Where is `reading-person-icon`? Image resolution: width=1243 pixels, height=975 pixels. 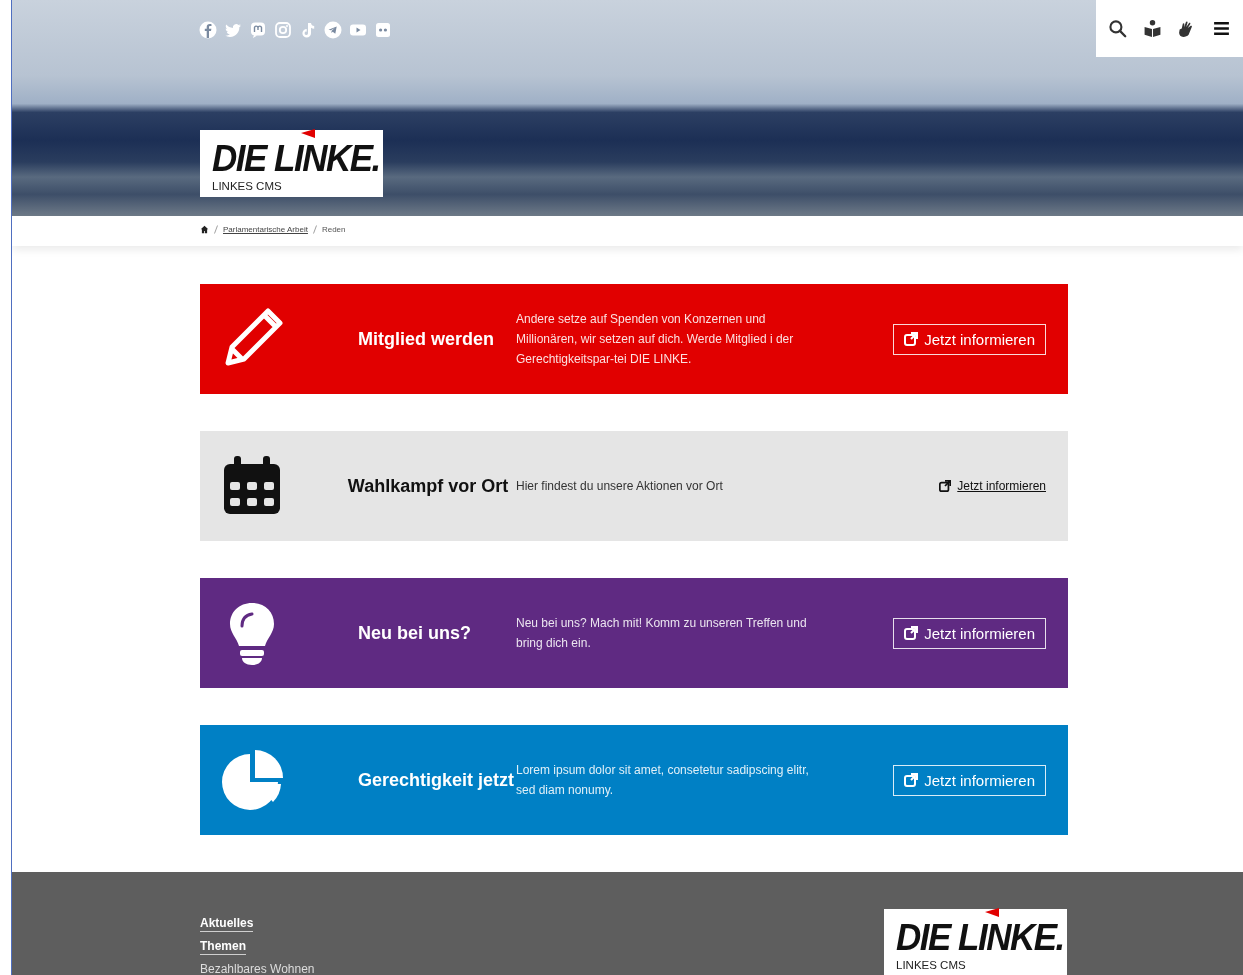
reading-person-icon is located at coordinates (1152, 28).